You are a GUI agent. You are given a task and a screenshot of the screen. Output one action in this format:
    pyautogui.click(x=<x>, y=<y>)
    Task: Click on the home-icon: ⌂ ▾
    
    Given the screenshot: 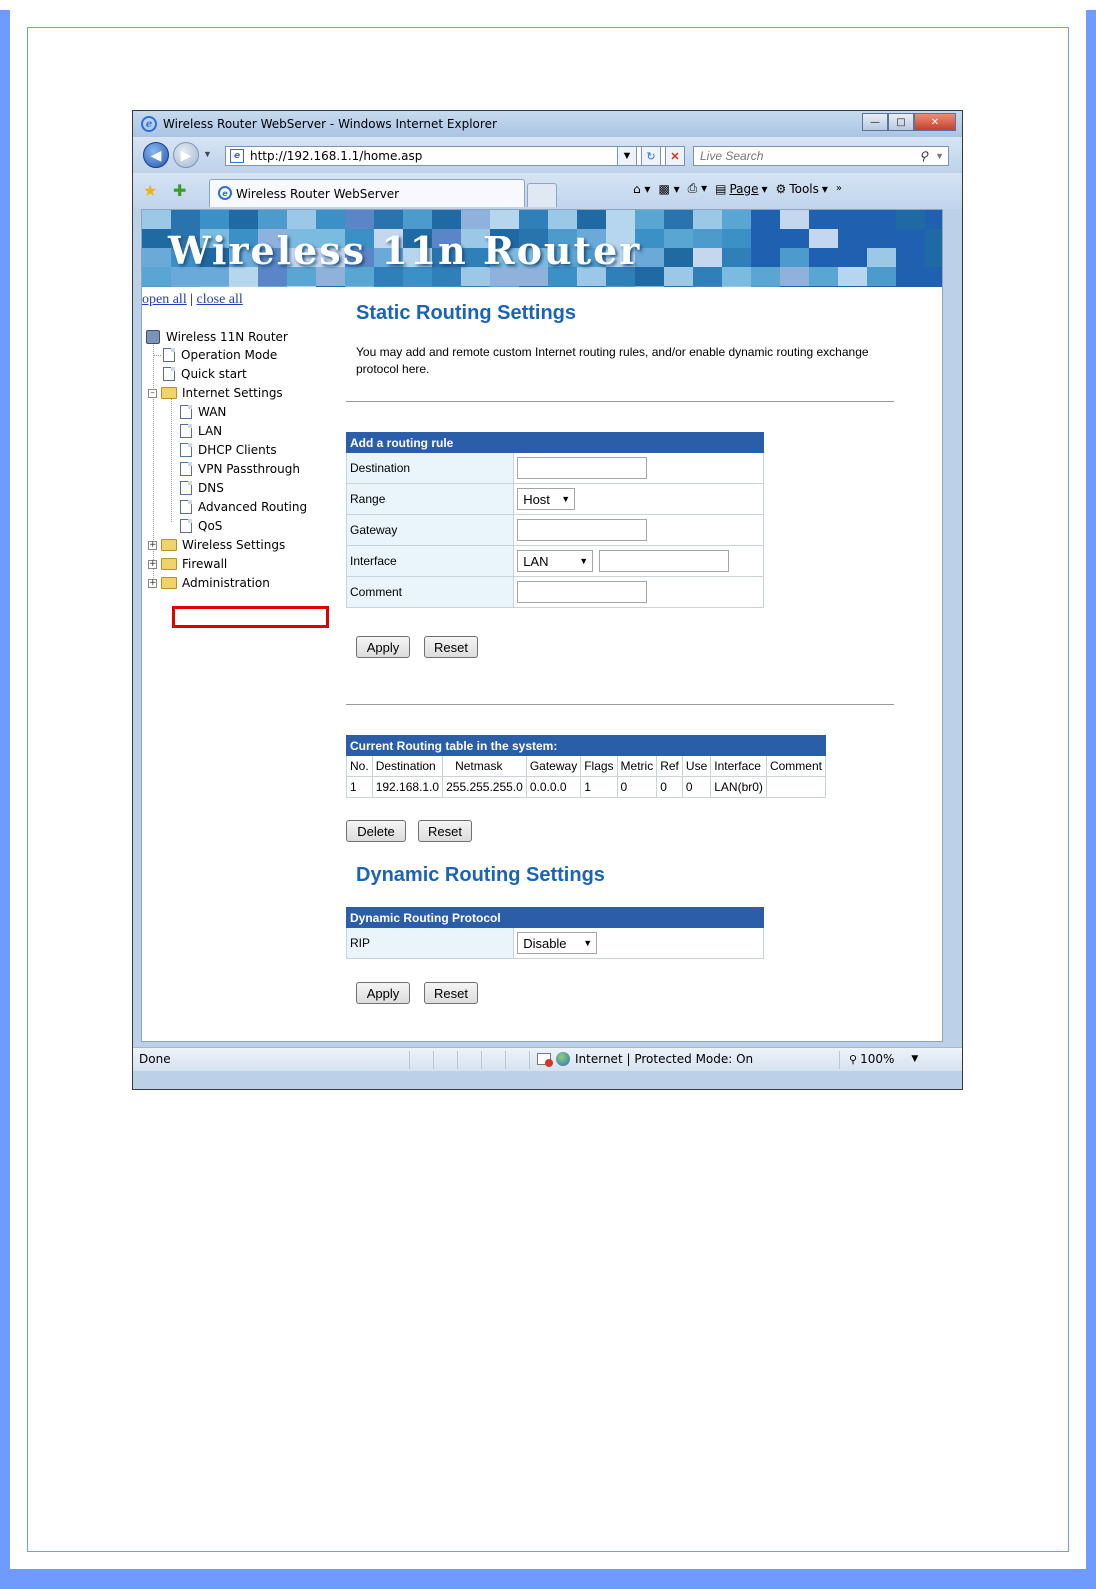 What is the action you would take?
    pyautogui.click(x=641, y=189)
    